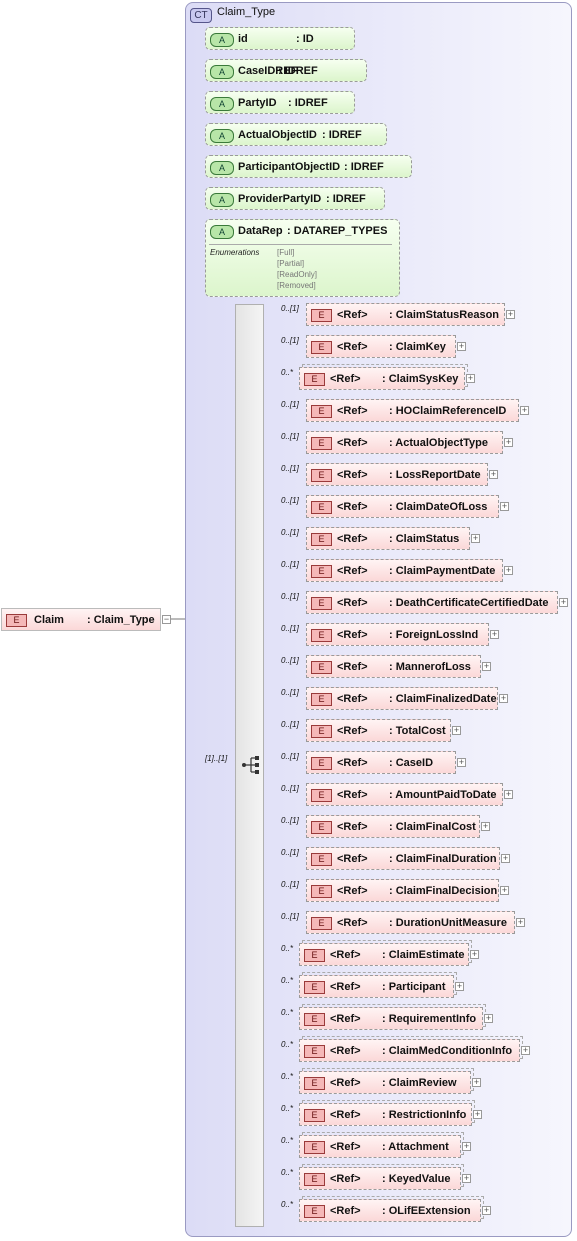 The height and width of the screenshot is (1241, 577). I want to click on element-ref-attachment: E <Ref>: Attachment, so click(380, 1146).